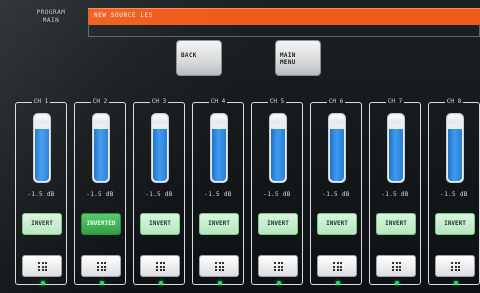  I want to click on channel-title: CH 4, so click(218, 102).